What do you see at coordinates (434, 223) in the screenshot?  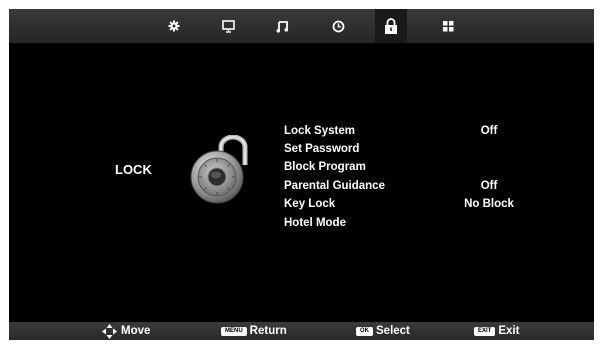 I see `menu-item-hotel-mode: Hotel Mode` at bounding box center [434, 223].